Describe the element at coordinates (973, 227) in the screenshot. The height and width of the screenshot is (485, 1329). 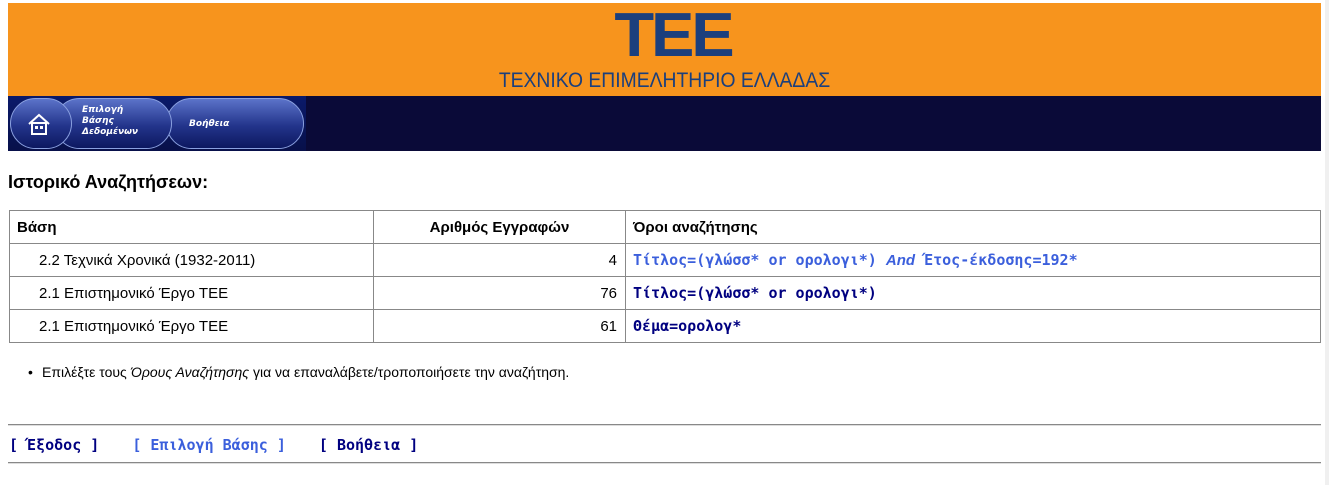
I see `col-header-terms: Όροι αναζήτησης` at that location.